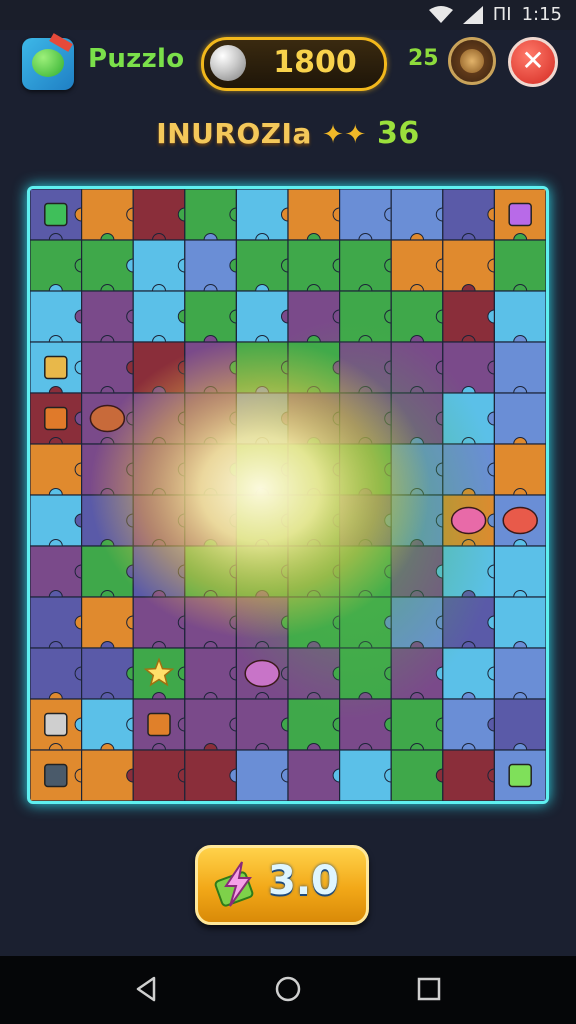  Describe the element at coordinates (502, 14) in the screenshot. I see `battery-icon: ΠI` at that location.